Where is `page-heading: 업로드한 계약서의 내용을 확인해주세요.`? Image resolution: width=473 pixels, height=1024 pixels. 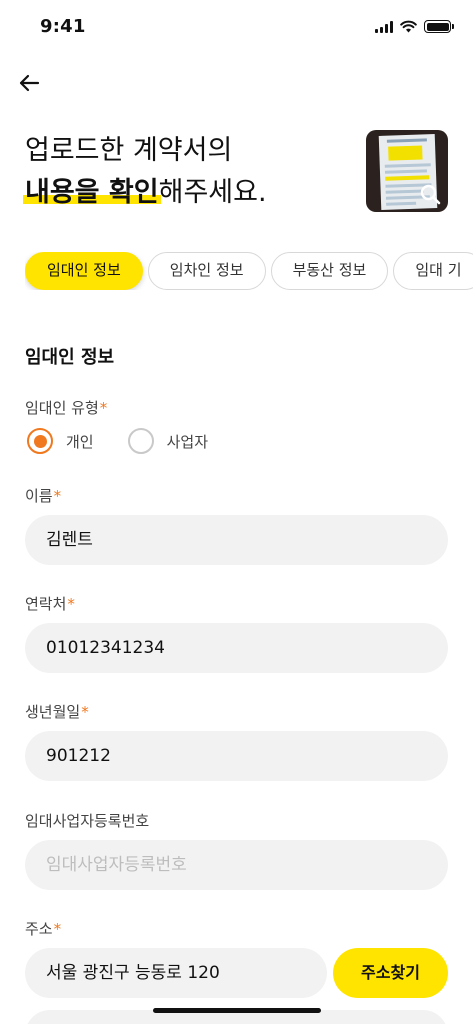 page-heading: 업로드한 계약서의 내용을 확인해주세요. is located at coordinates (146, 172).